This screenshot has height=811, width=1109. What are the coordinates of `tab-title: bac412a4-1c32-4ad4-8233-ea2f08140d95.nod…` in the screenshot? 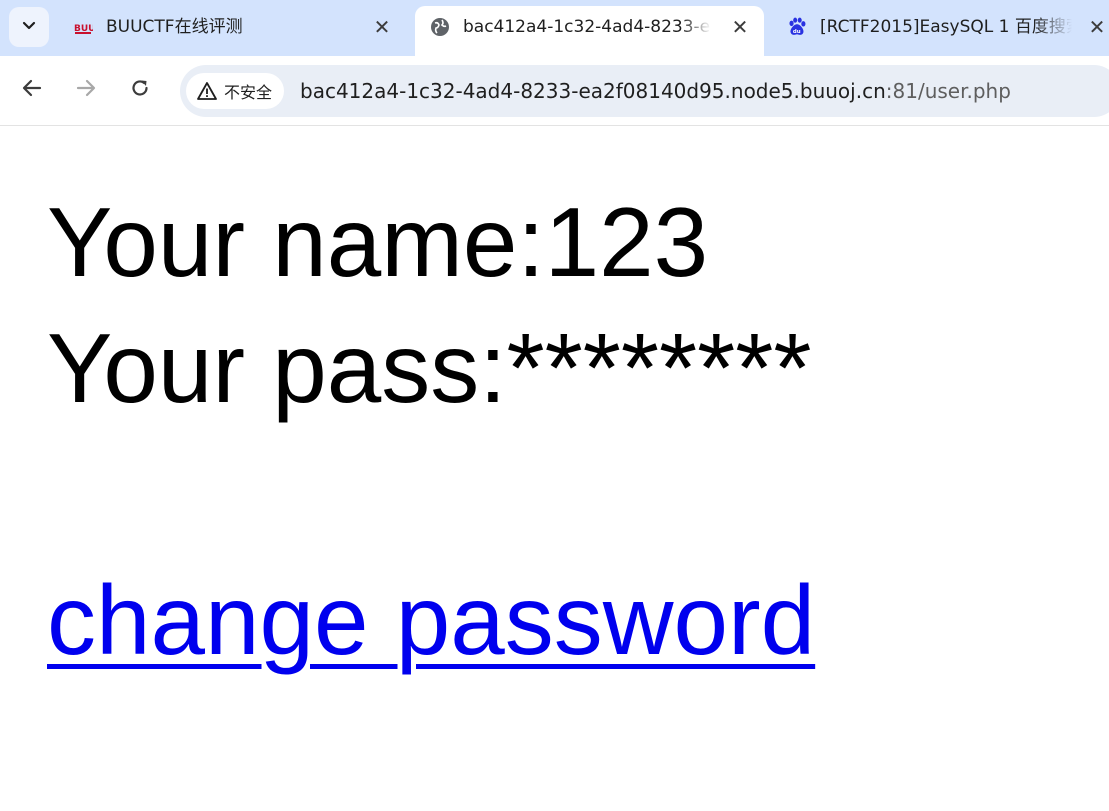 It's located at (587, 27).